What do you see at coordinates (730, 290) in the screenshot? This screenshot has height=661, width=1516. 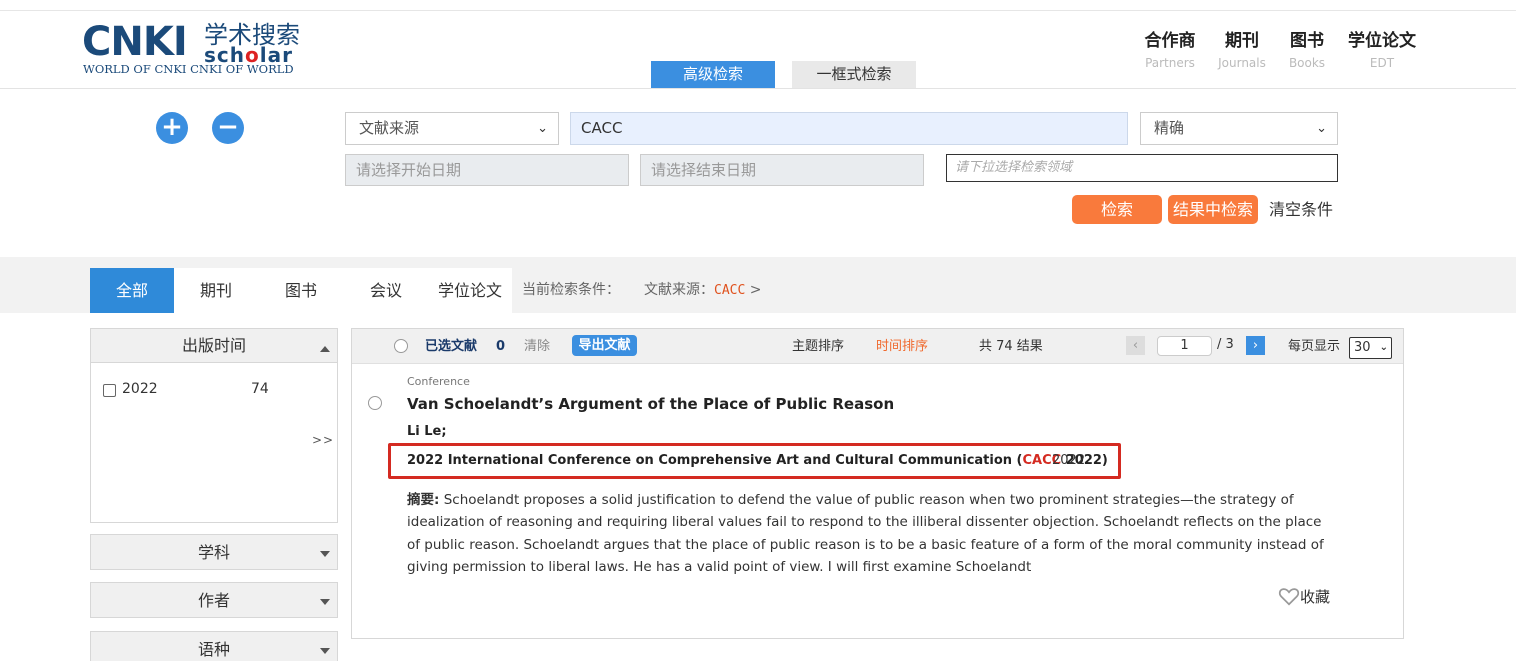 I see `condition-value: CACC` at bounding box center [730, 290].